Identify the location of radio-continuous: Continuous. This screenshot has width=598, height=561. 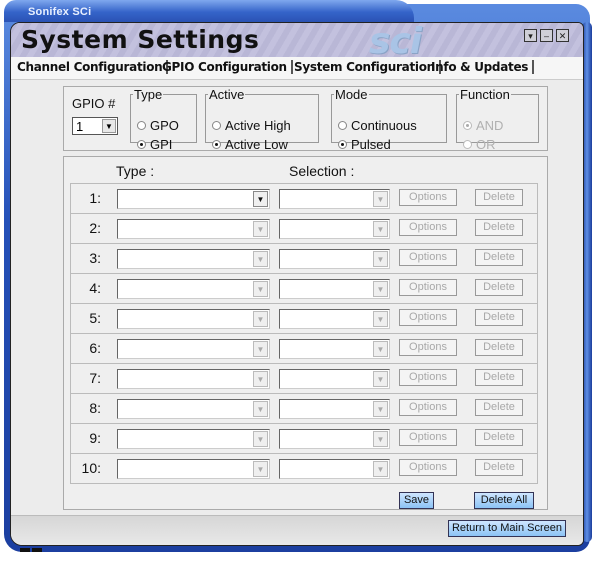
(377, 125).